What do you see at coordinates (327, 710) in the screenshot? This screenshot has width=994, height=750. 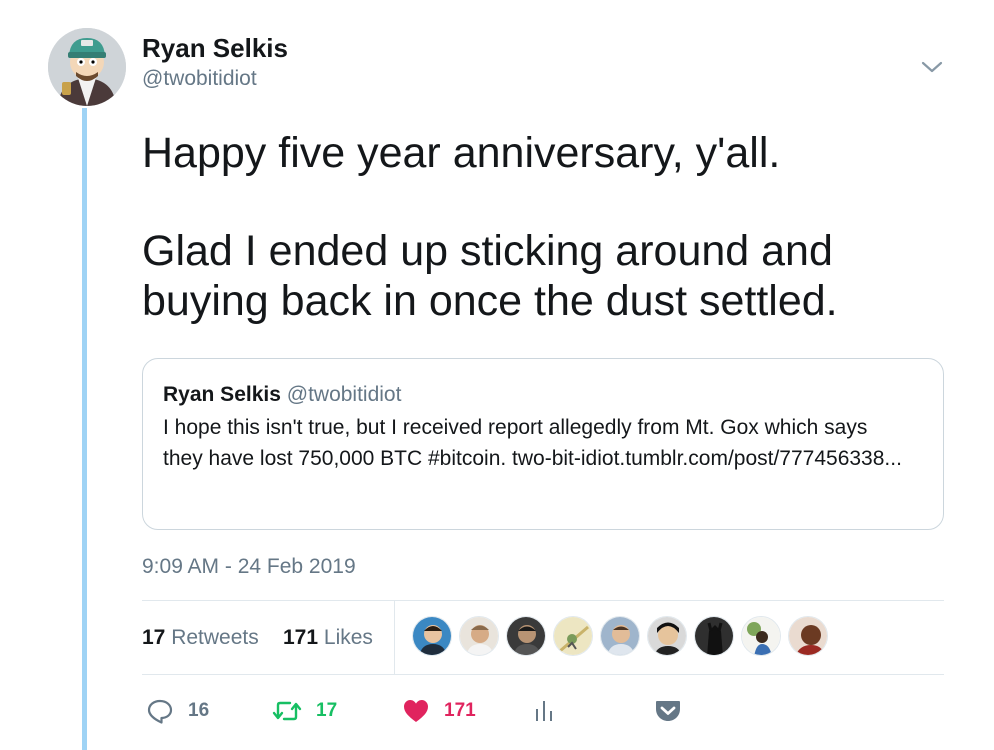 I see `retweet-count: 17` at bounding box center [327, 710].